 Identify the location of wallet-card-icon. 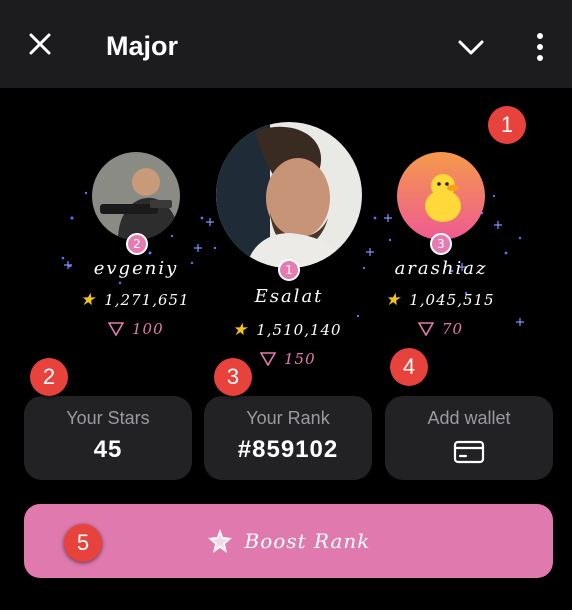
(469, 452).